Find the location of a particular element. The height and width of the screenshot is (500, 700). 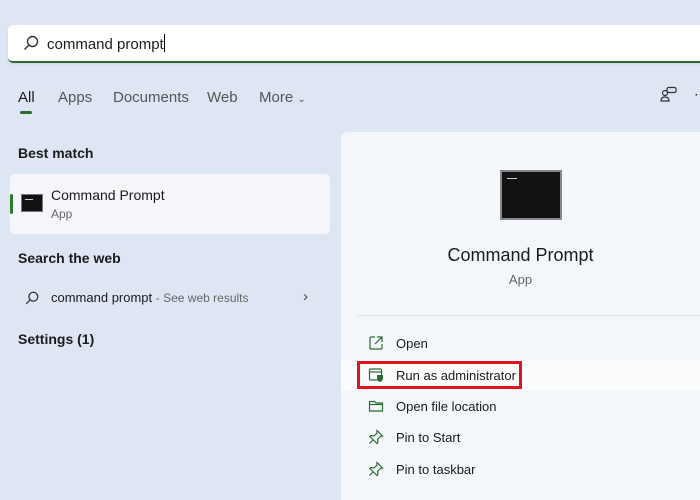

best-match-heading: Best match is located at coordinates (56, 153).